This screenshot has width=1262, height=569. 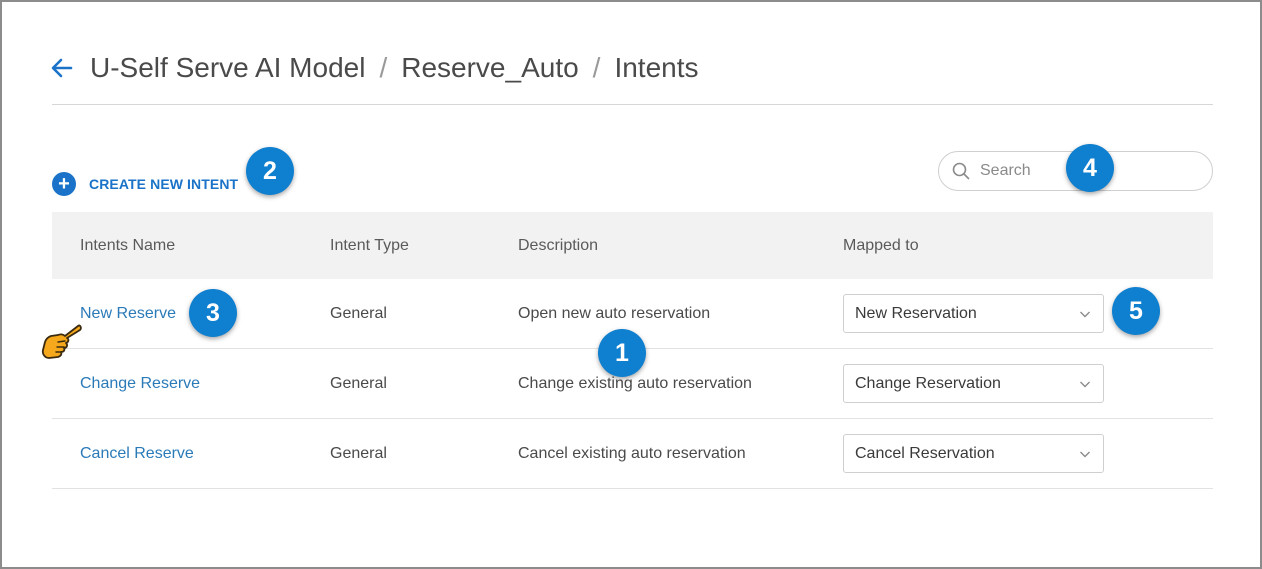 What do you see at coordinates (64, 184) in the screenshot?
I see `plus-circle-icon: +` at bounding box center [64, 184].